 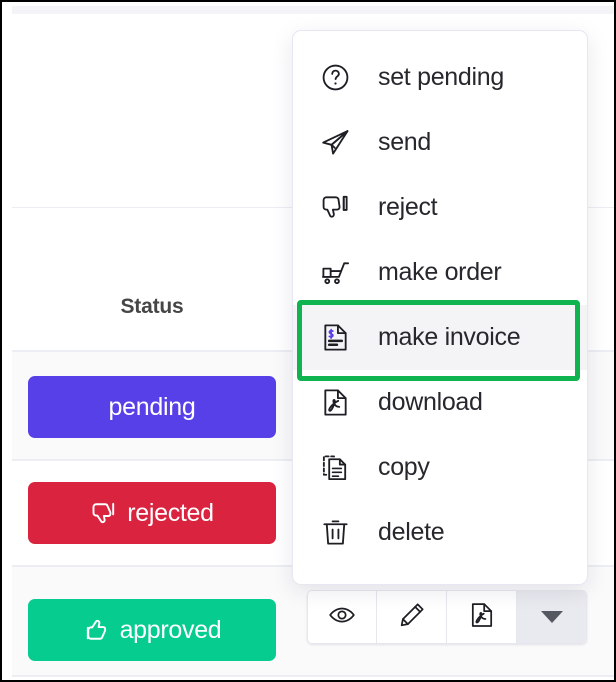 I want to click on shopping-cart-icon, so click(x=337, y=272).